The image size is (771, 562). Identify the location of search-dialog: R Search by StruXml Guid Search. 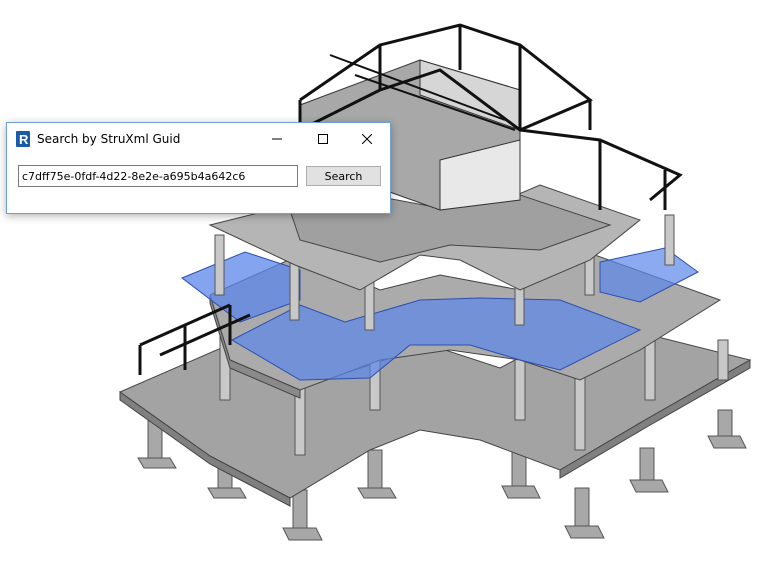
(198, 168).